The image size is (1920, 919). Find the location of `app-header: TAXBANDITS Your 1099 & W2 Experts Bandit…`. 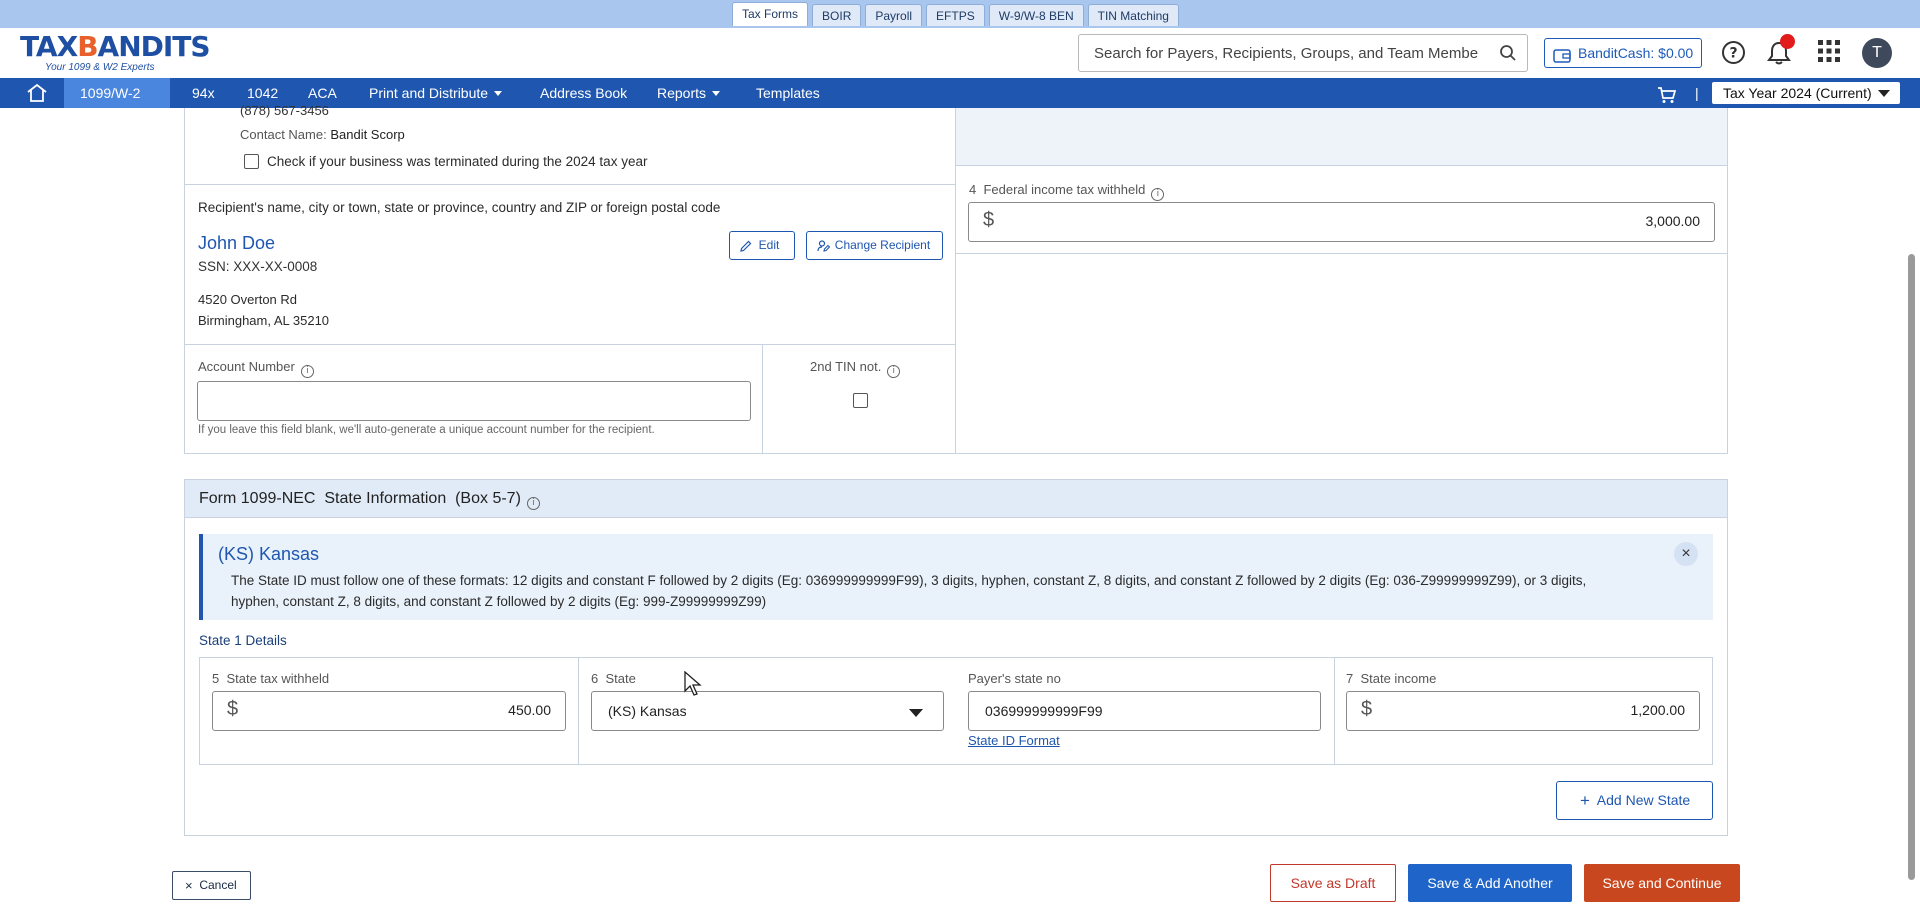

app-header: TAXBANDITS Your 1099 & W2 Experts Bandit… is located at coordinates (960, 53).